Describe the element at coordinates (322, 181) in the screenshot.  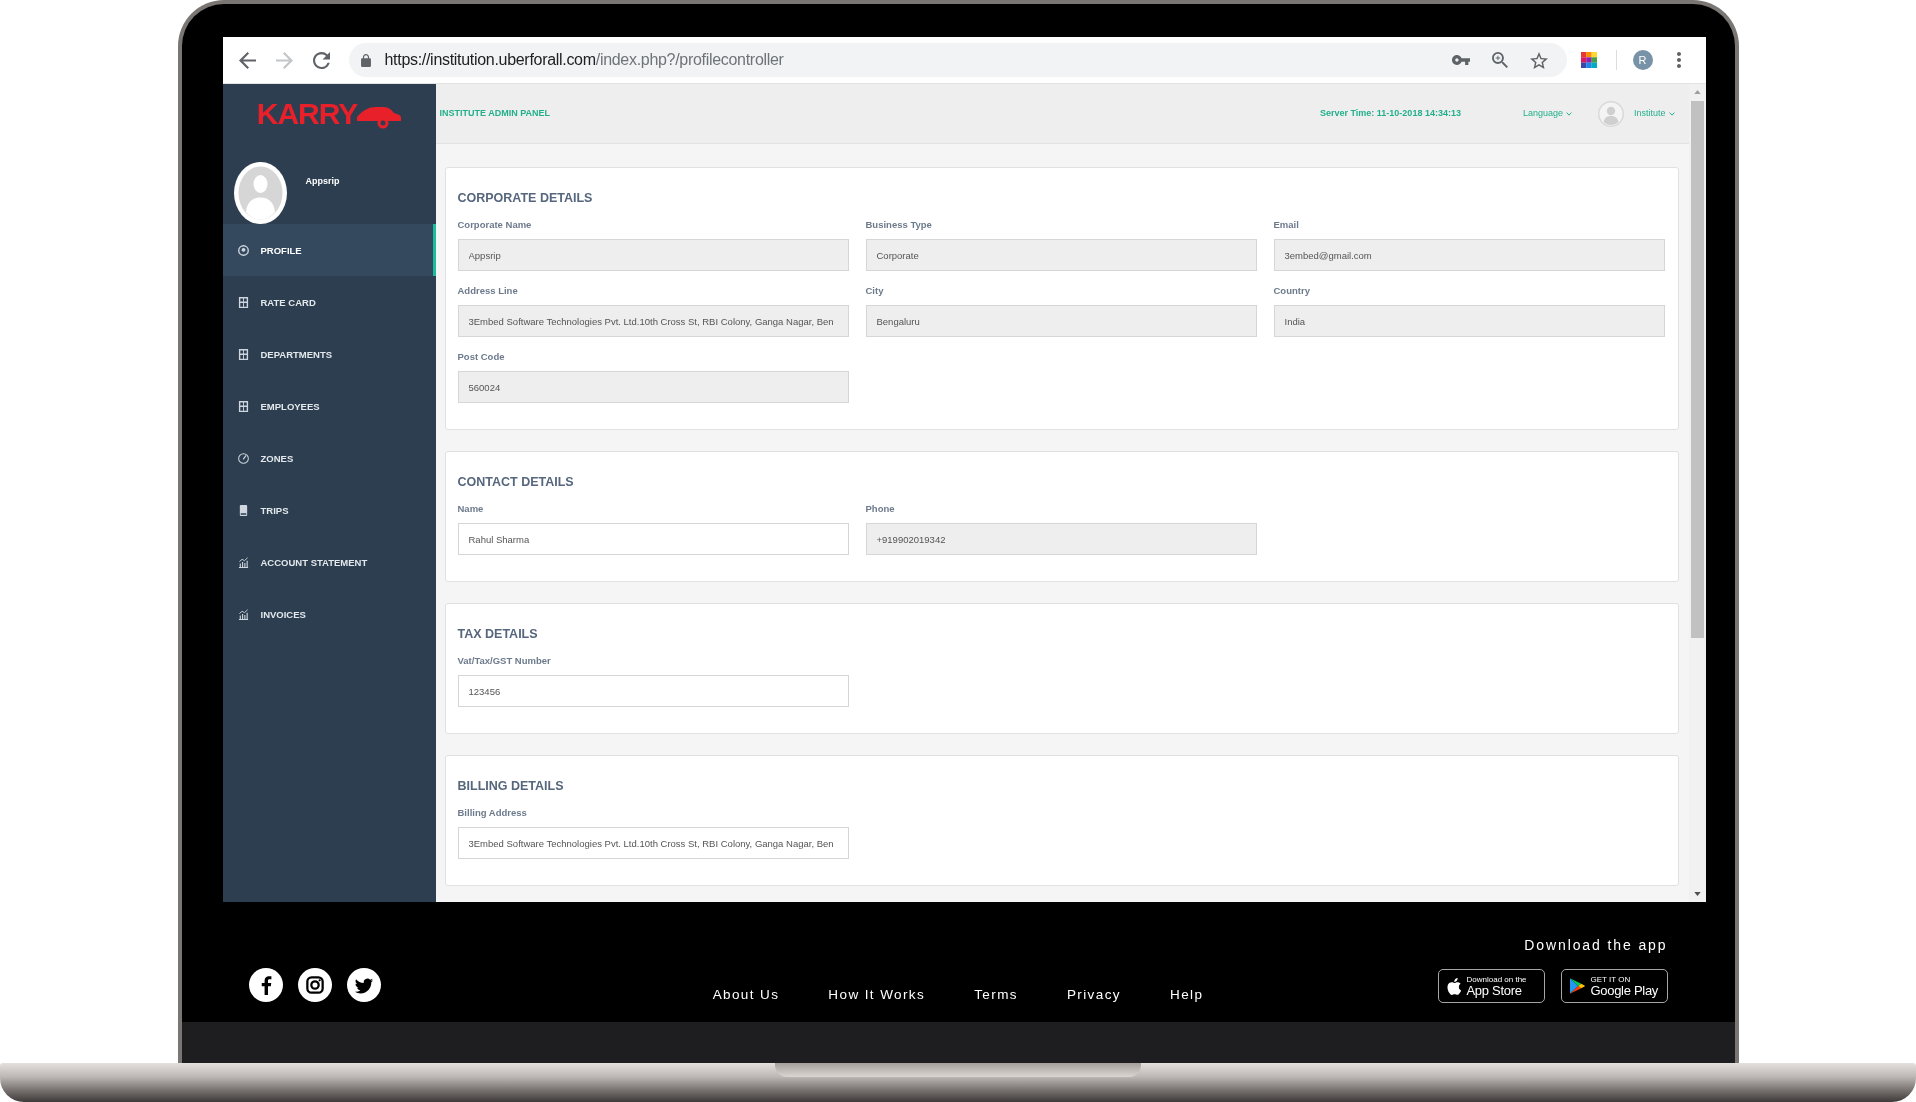
I see `user-name: Appsrip` at that location.